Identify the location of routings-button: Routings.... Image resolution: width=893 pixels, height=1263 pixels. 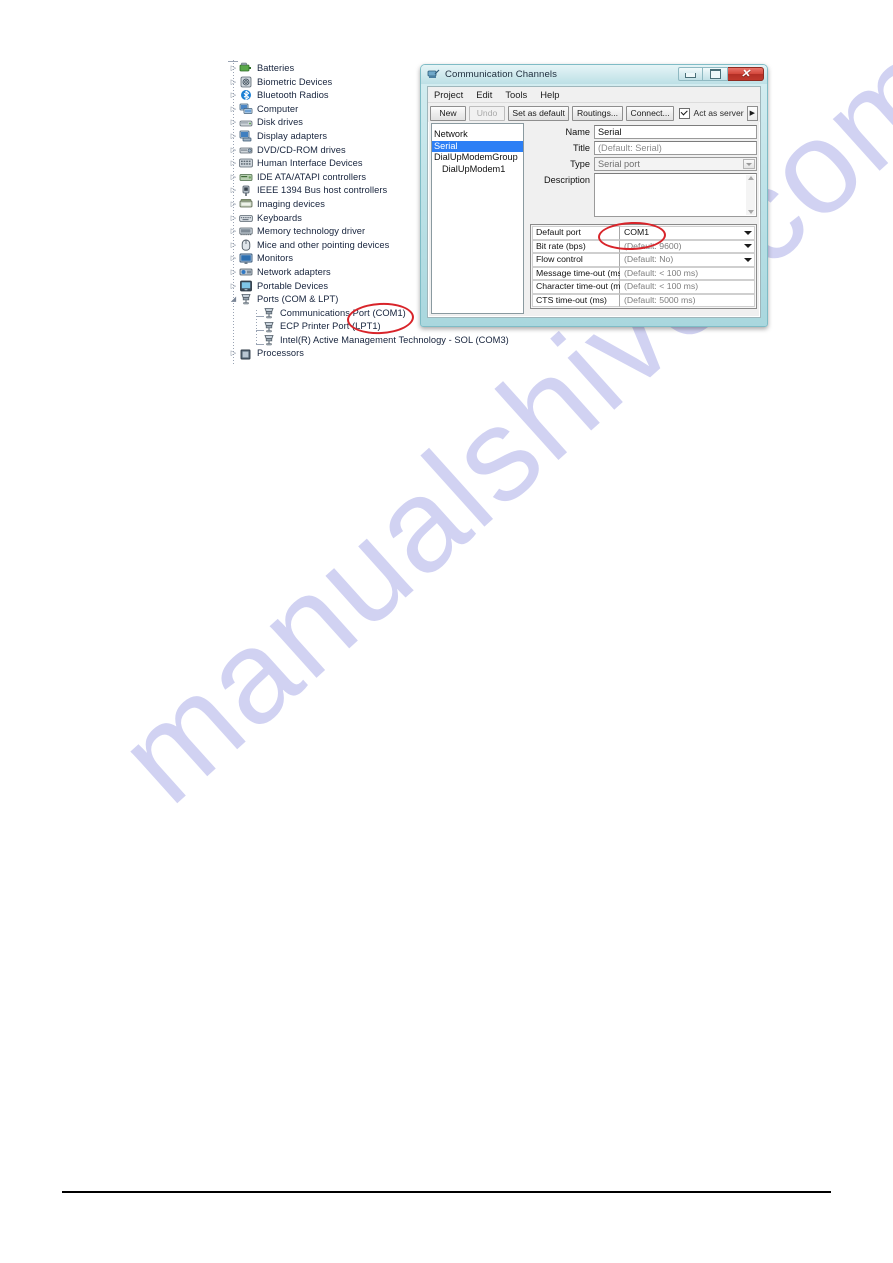
(597, 113).